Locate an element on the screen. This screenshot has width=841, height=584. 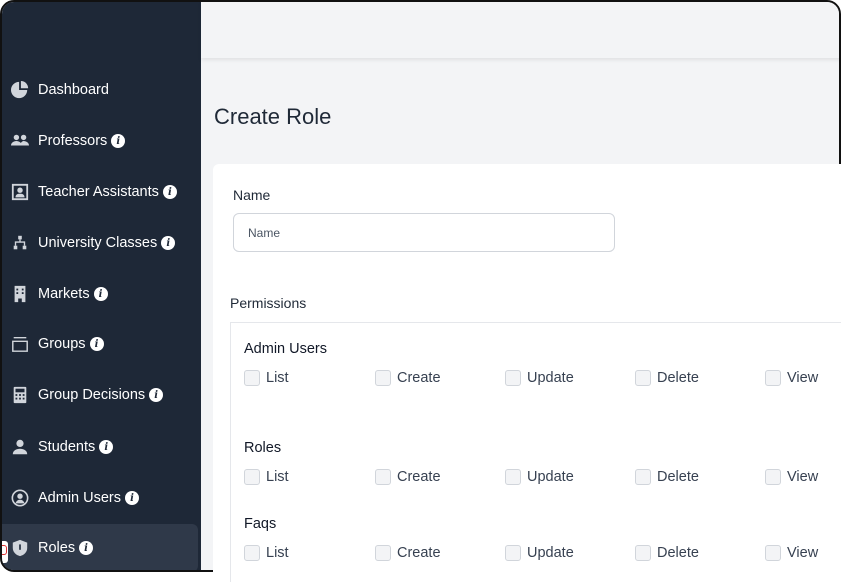
sidebar-item-markets: Markets i is located at coordinates (100, 294).